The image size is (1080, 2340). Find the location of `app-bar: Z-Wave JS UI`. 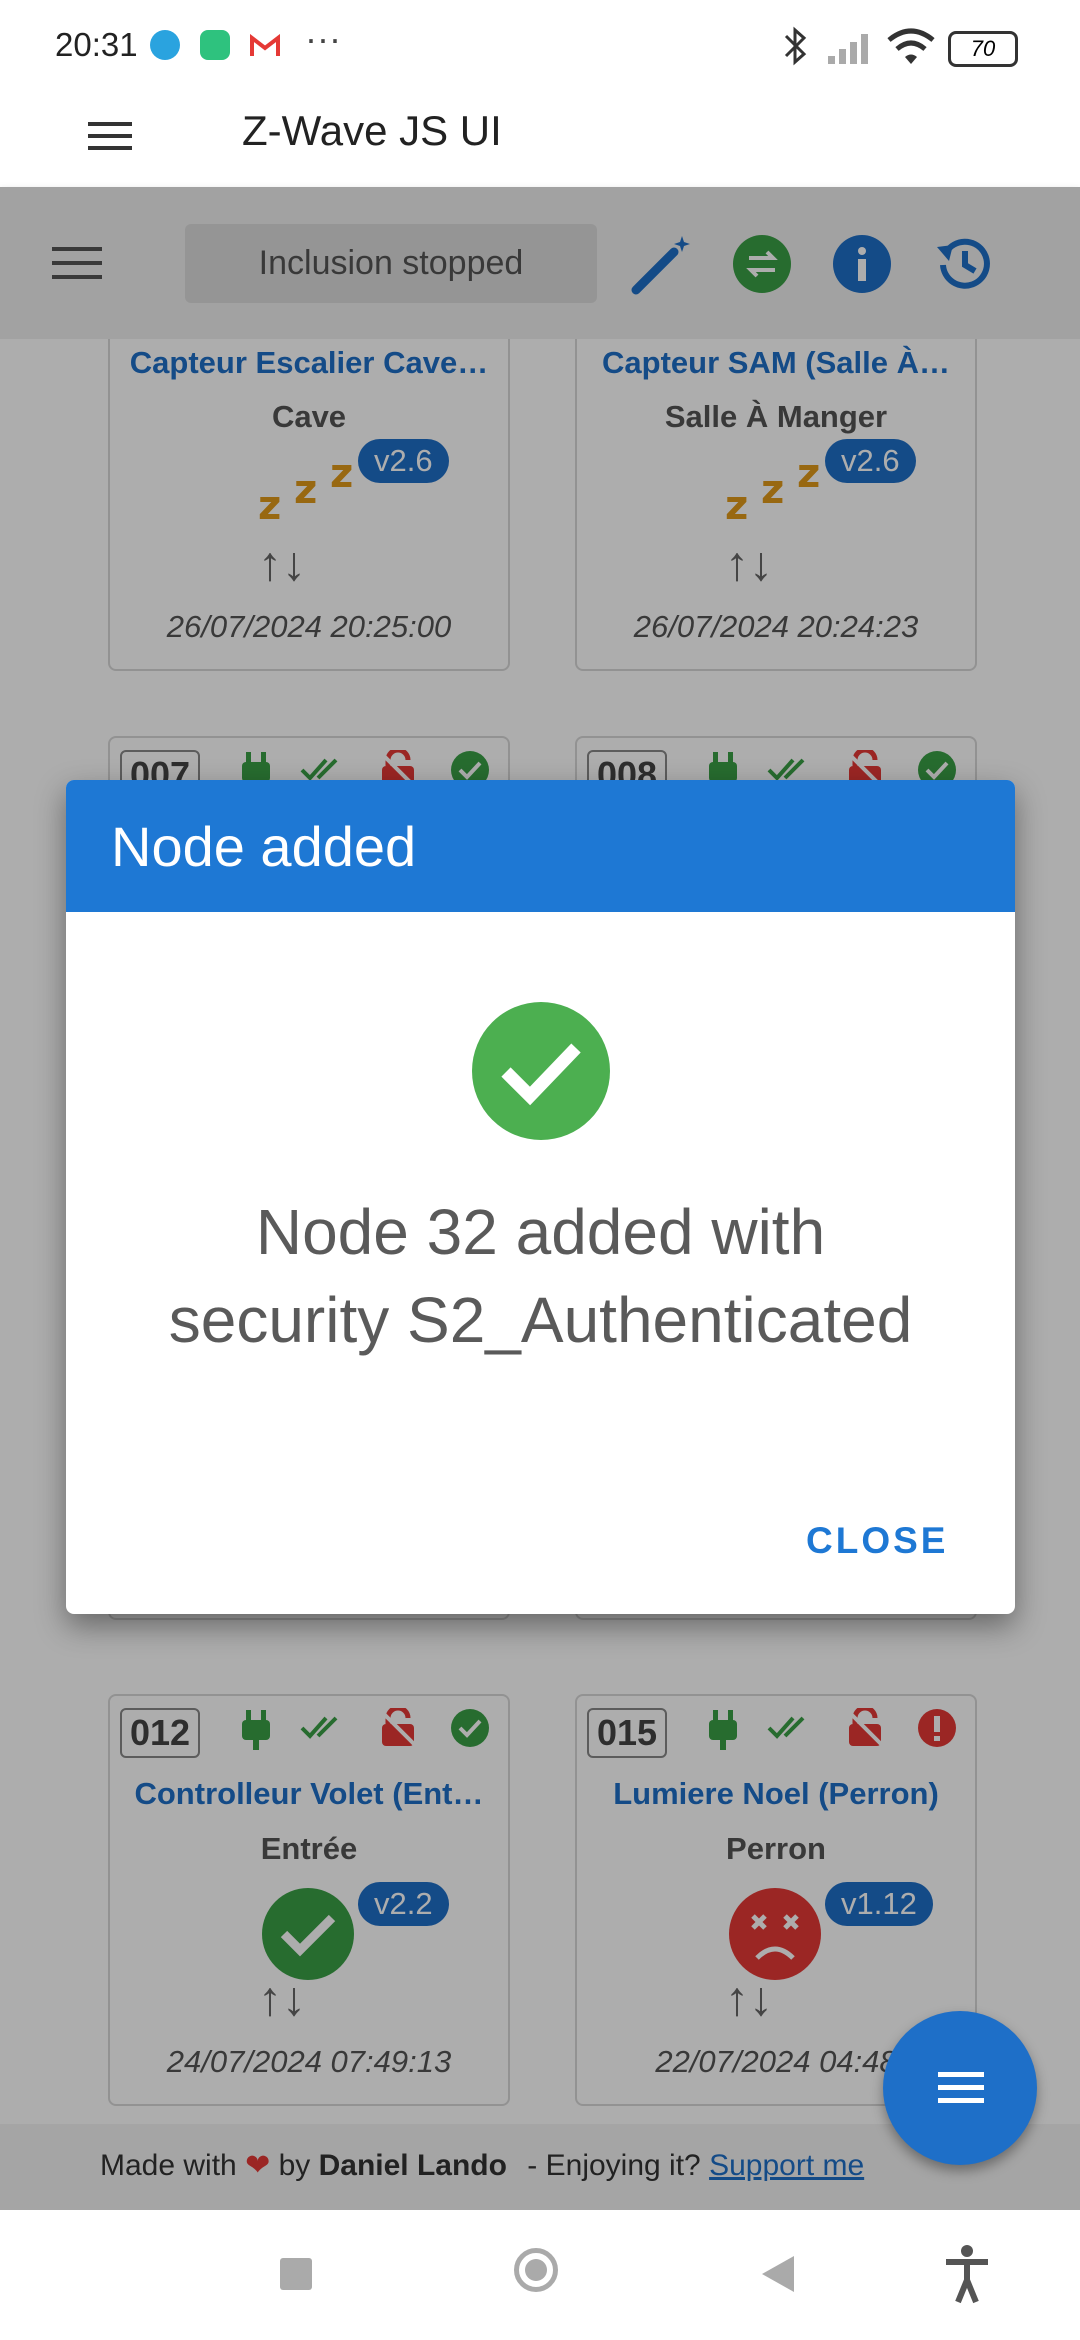

app-bar: Z-Wave JS UI is located at coordinates (540, 139).